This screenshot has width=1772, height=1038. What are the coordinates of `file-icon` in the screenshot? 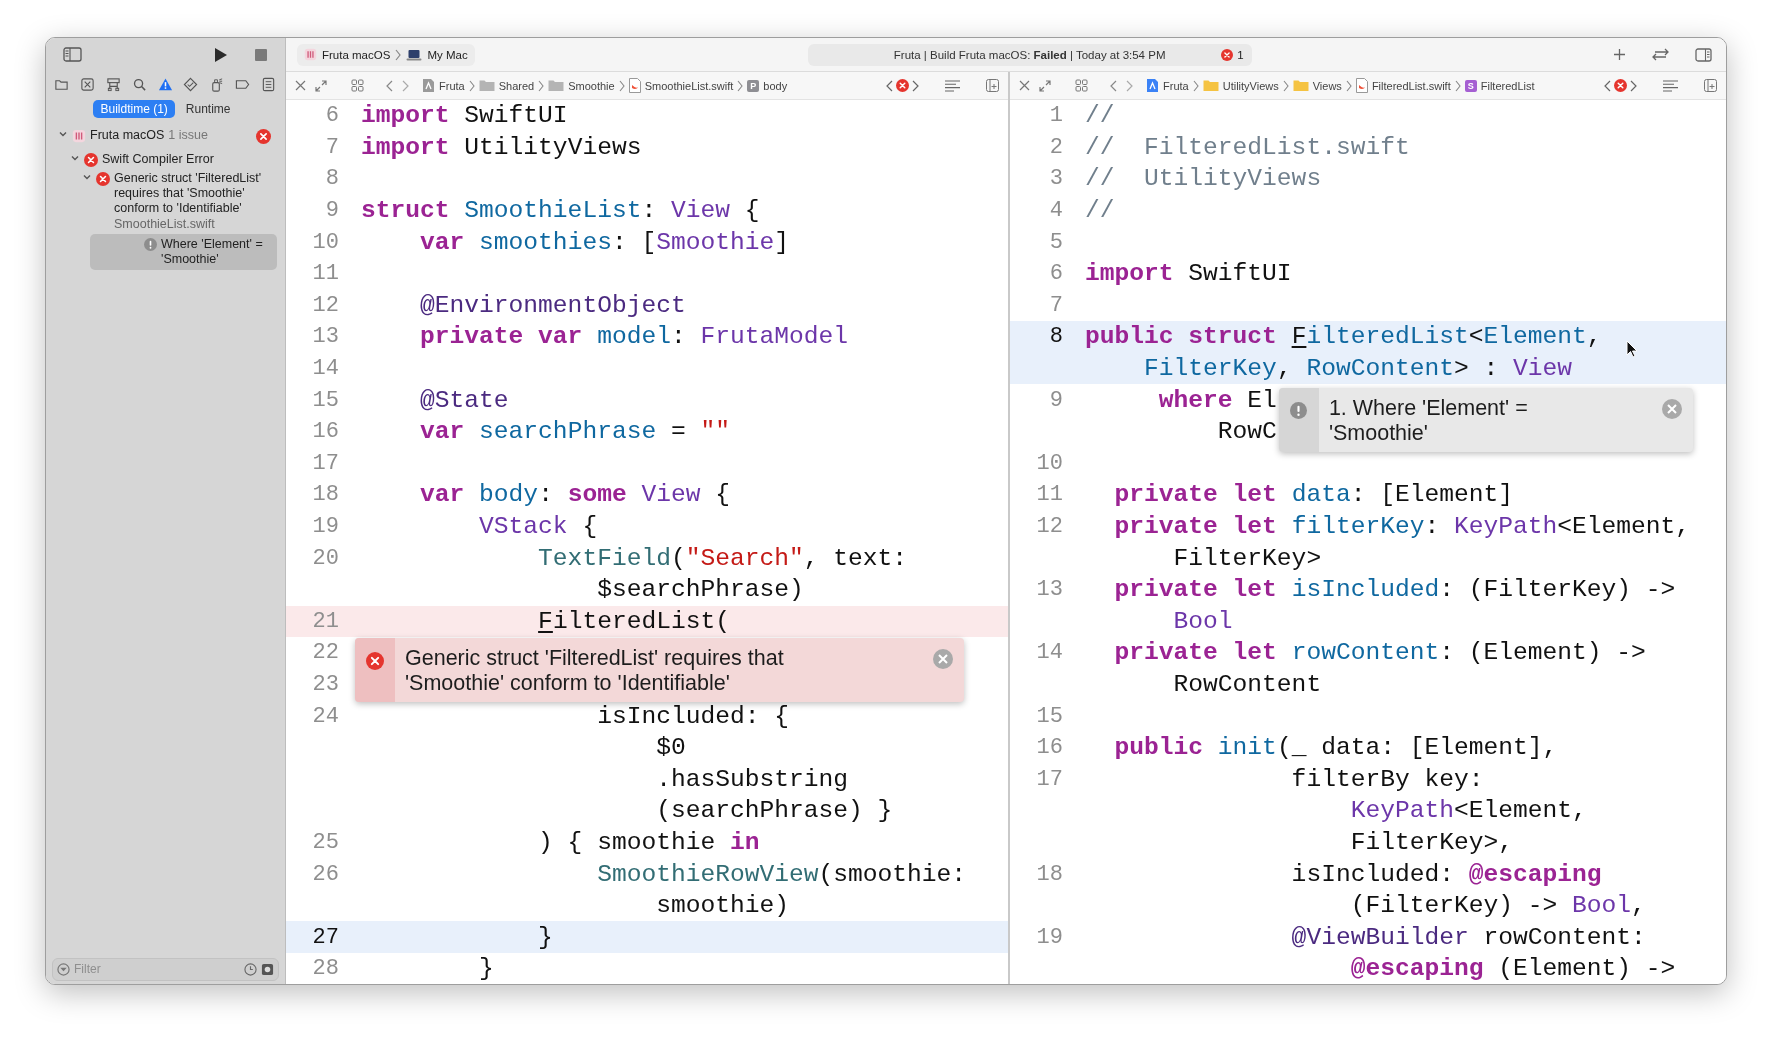 It's located at (634, 85).